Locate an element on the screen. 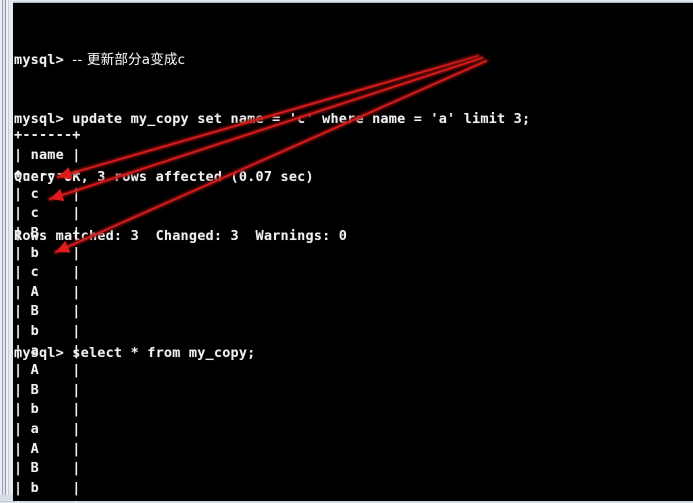 The height and width of the screenshot is (503, 693). terminal-line-query-ok: Query OK, 3 rows affected (0.07 sec) is located at coordinates (353, 178).